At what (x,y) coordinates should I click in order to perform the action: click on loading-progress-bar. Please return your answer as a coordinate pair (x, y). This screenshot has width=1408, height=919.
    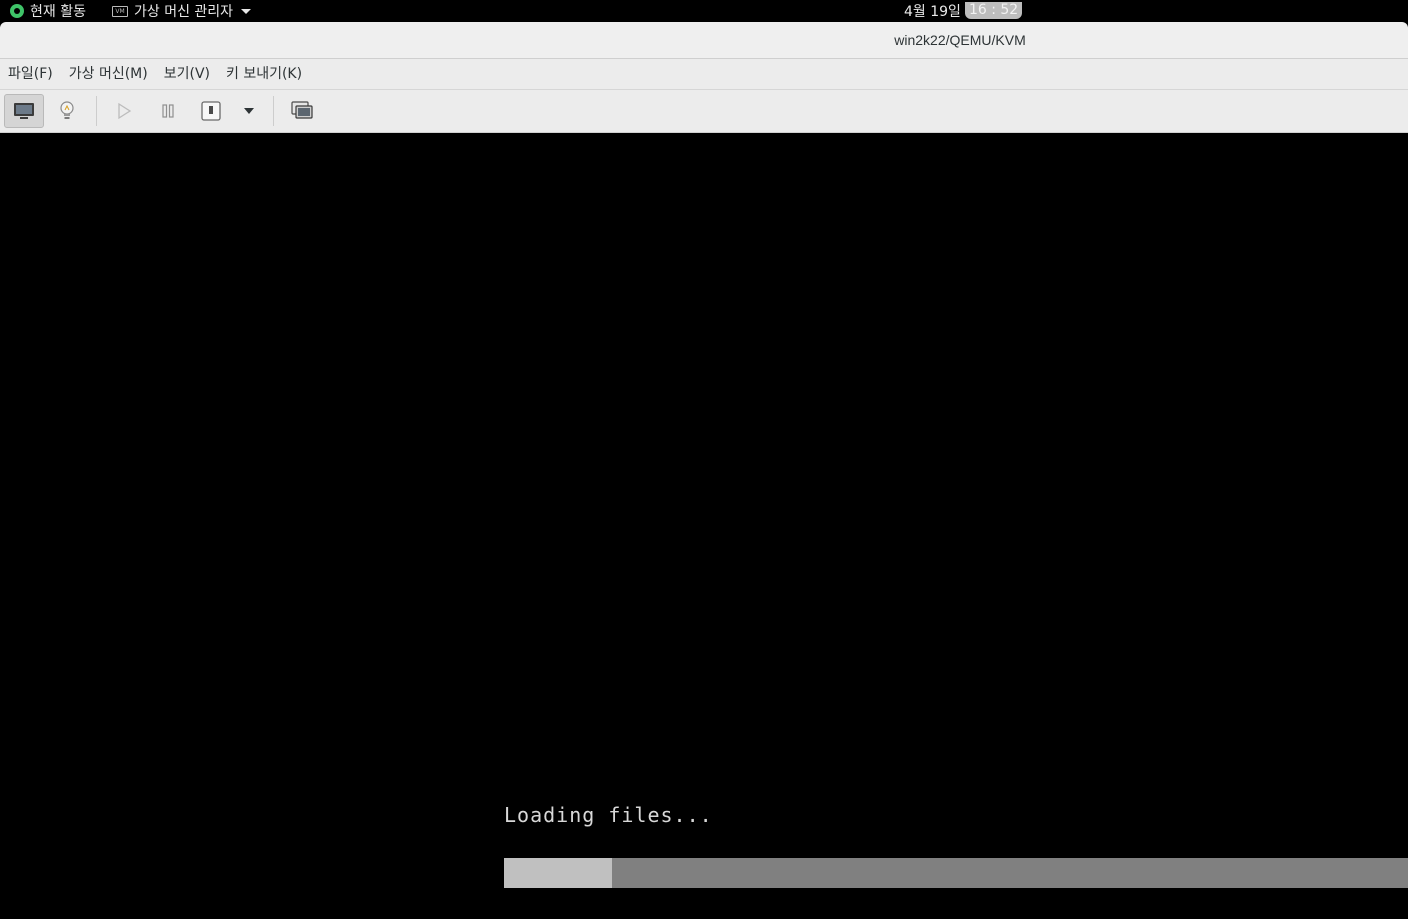
    Looking at the image, I should click on (956, 873).